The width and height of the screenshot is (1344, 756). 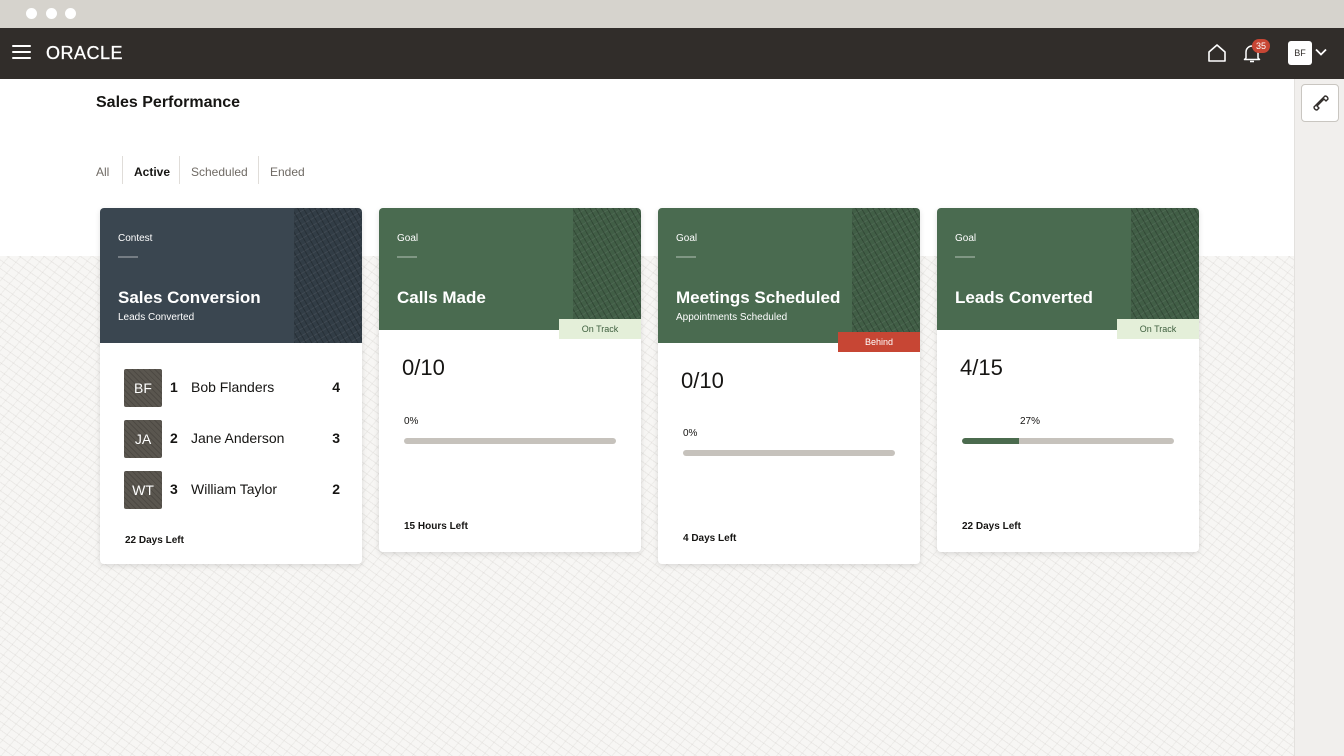 What do you see at coordinates (436, 526) in the screenshot?
I see `time-left: 15 Hours Left` at bounding box center [436, 526].